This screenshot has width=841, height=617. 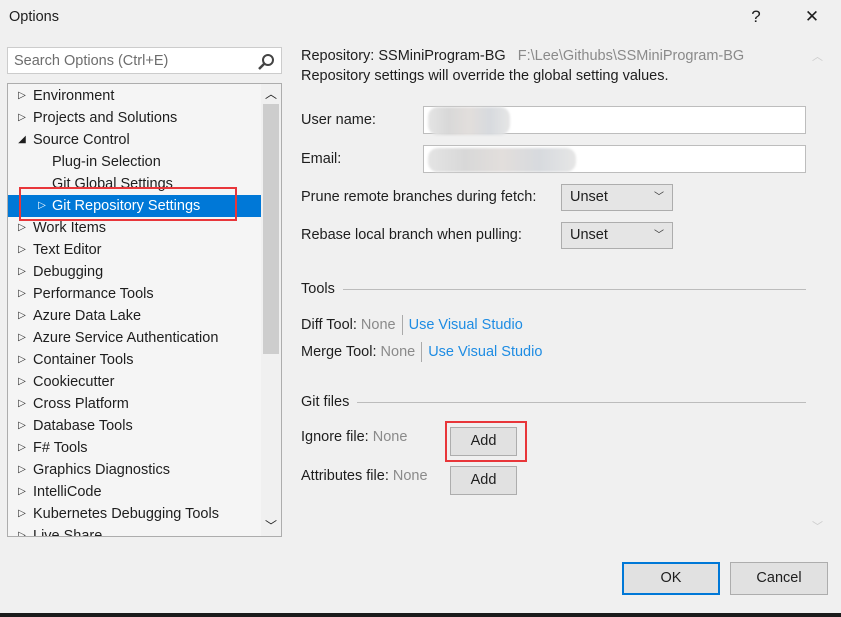 I want to click on ignore-file-row: Ignore file: None, so click(x=354, y=437).